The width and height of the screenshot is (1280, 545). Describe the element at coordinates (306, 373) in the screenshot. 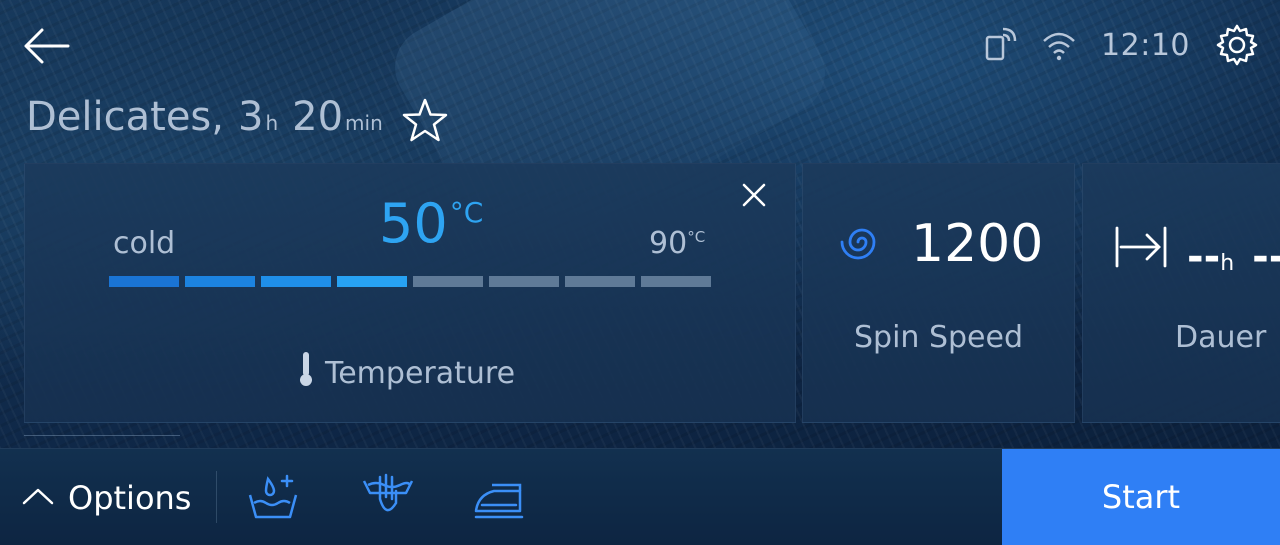

I see `thermometer-icon` at that location.